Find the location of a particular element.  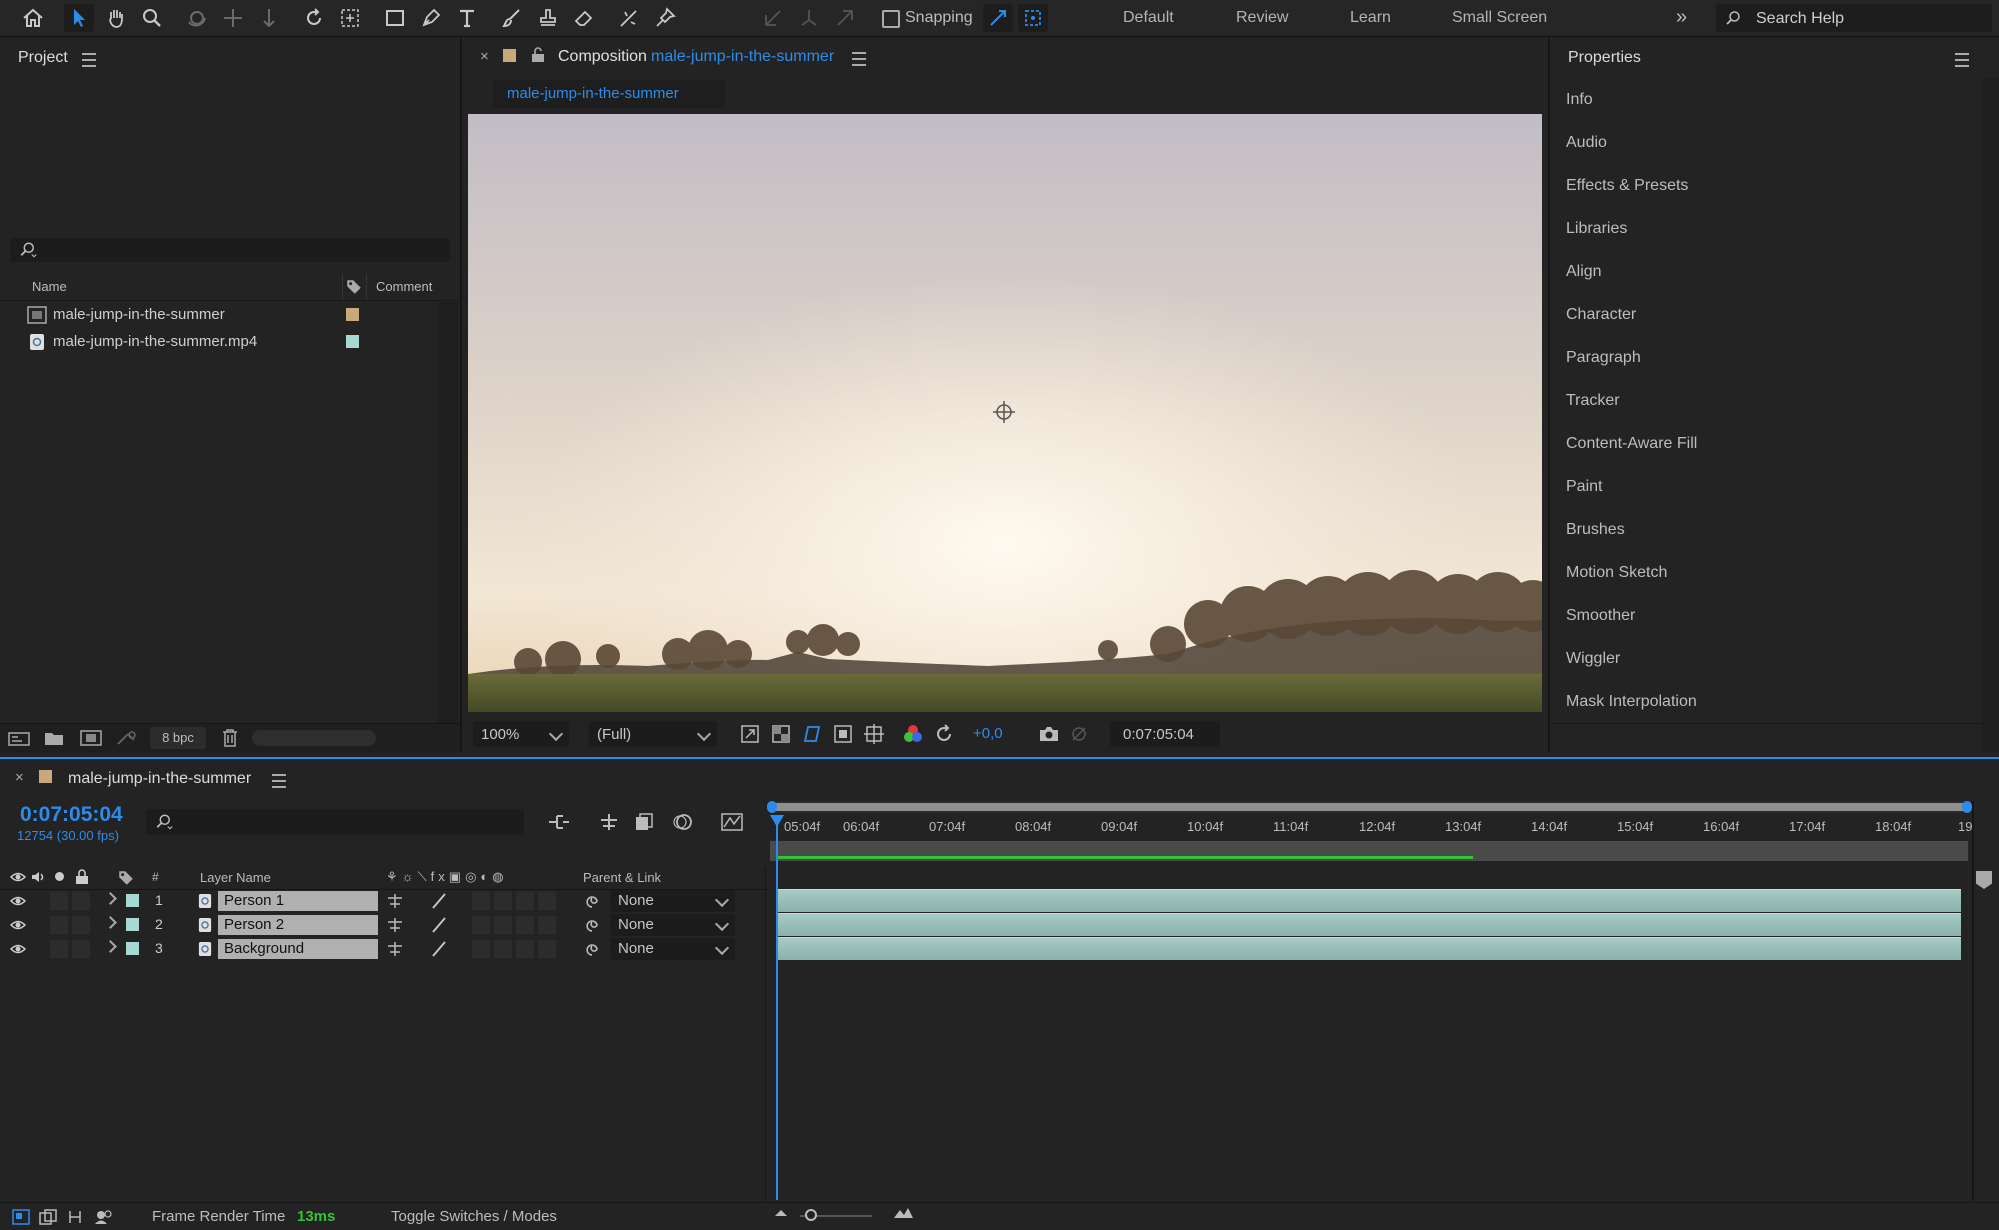

orbit-camera-icon is located at coordinates (197, 18).